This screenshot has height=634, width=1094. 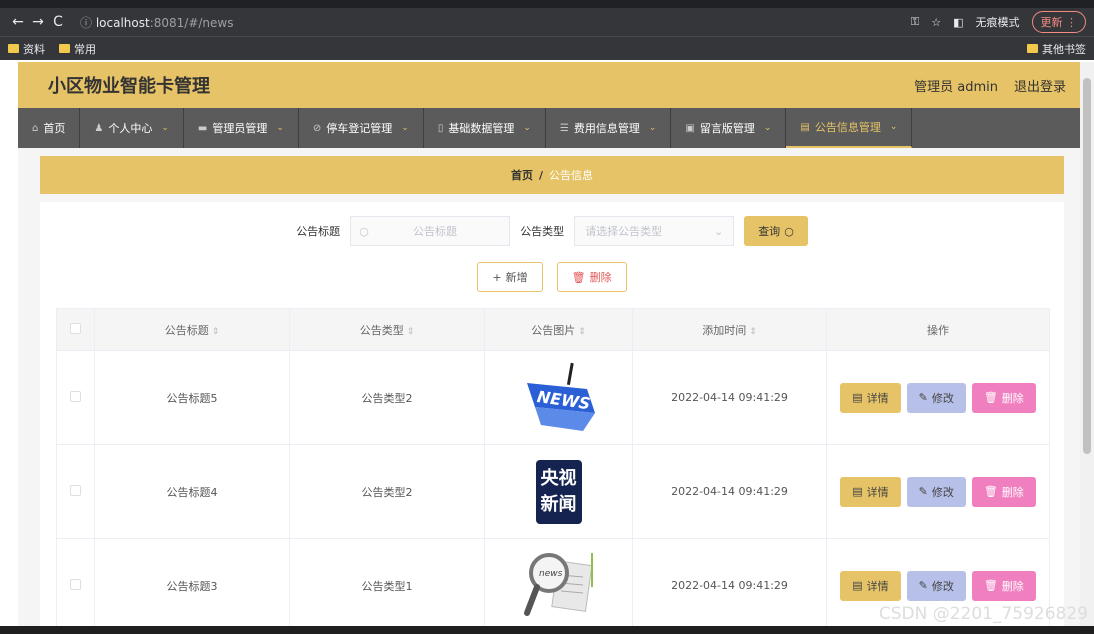 What do you see at coordinates (571, 175) in the screenshot?
I see `breadcrumb-current: 公告信息` at bounding box center [571, 175].